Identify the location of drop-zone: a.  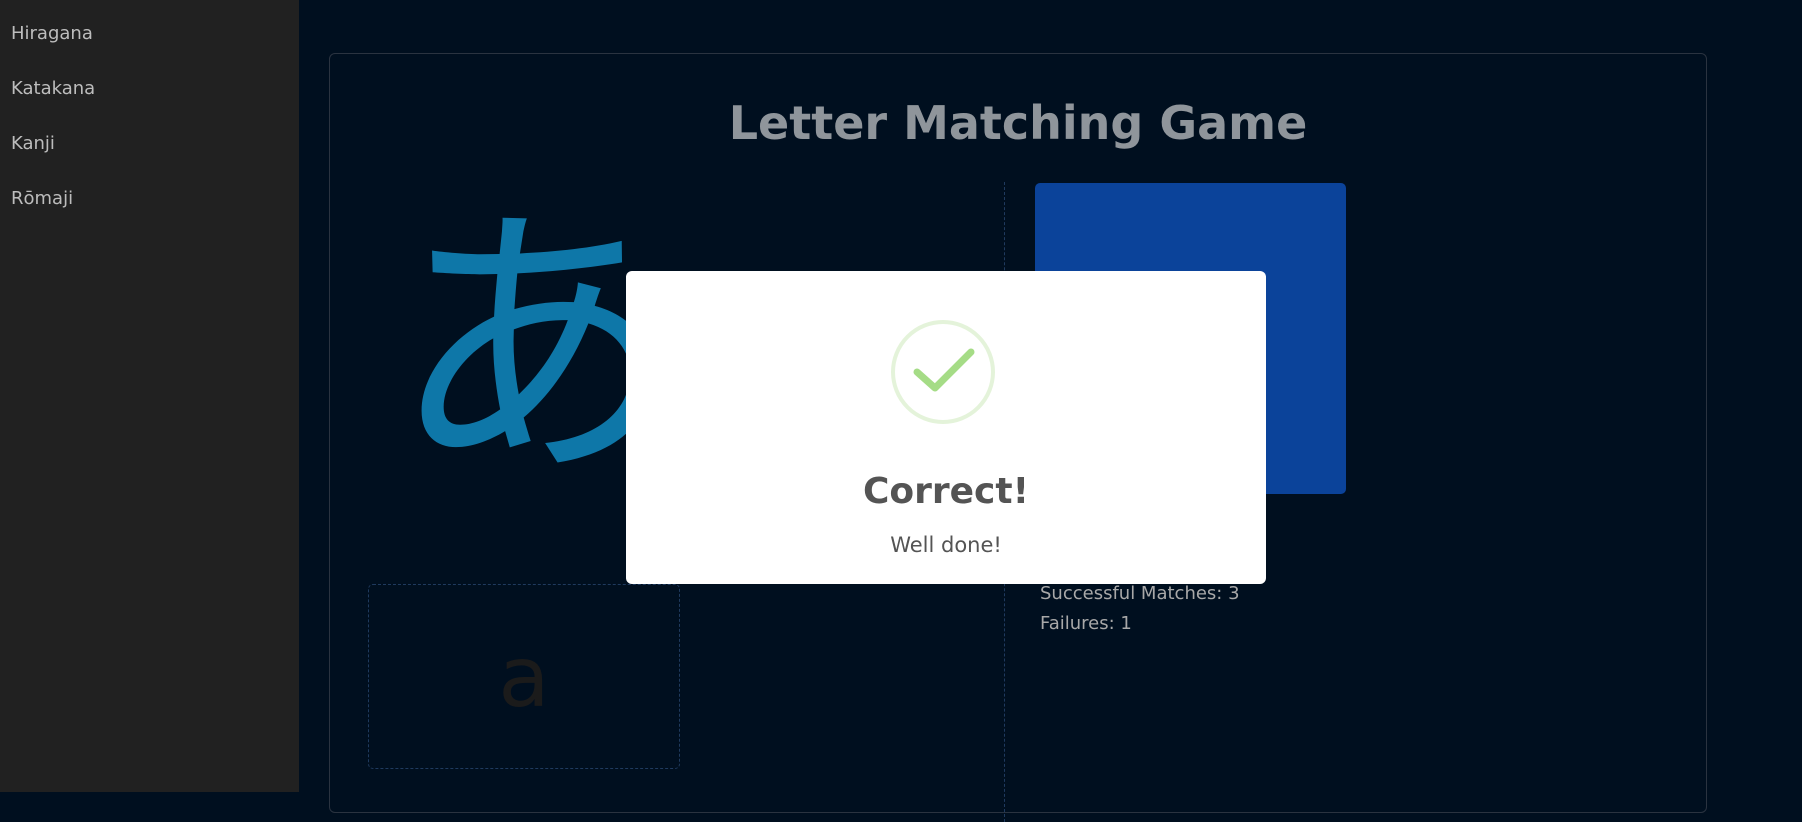
(524, 676).